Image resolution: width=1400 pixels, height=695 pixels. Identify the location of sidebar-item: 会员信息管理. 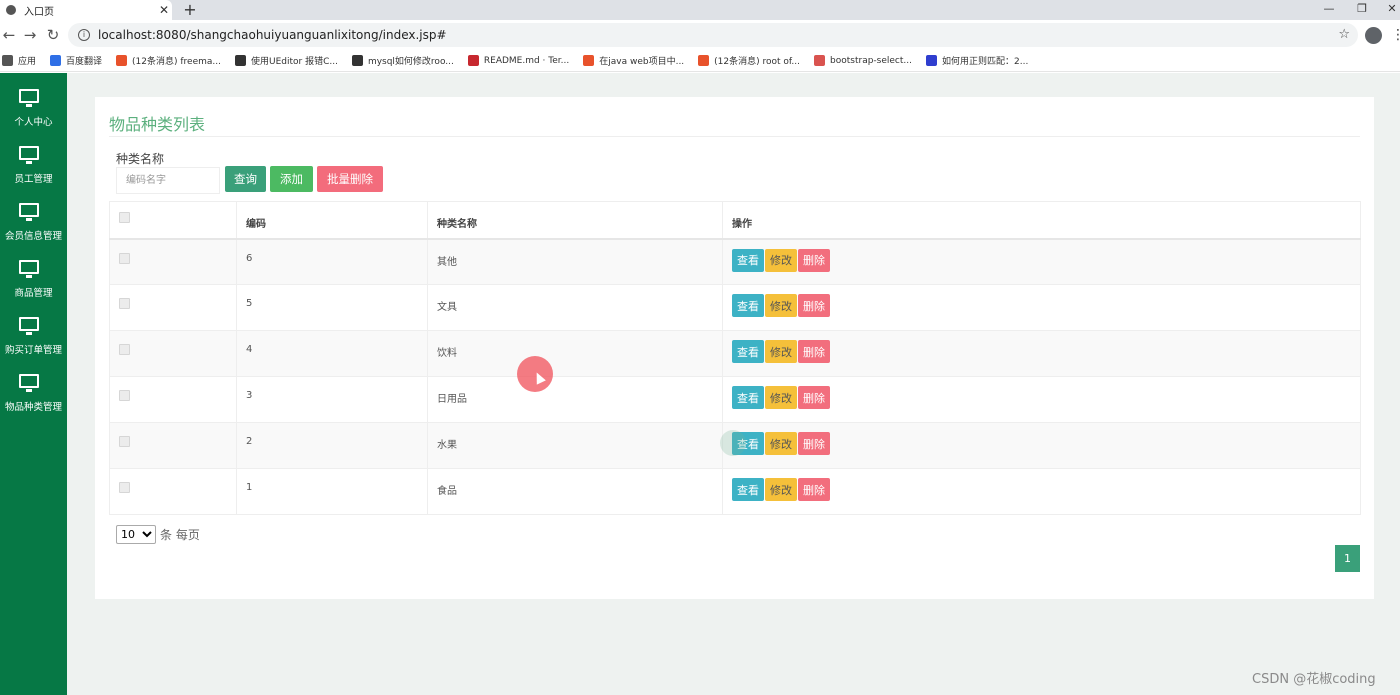
(33, 228).